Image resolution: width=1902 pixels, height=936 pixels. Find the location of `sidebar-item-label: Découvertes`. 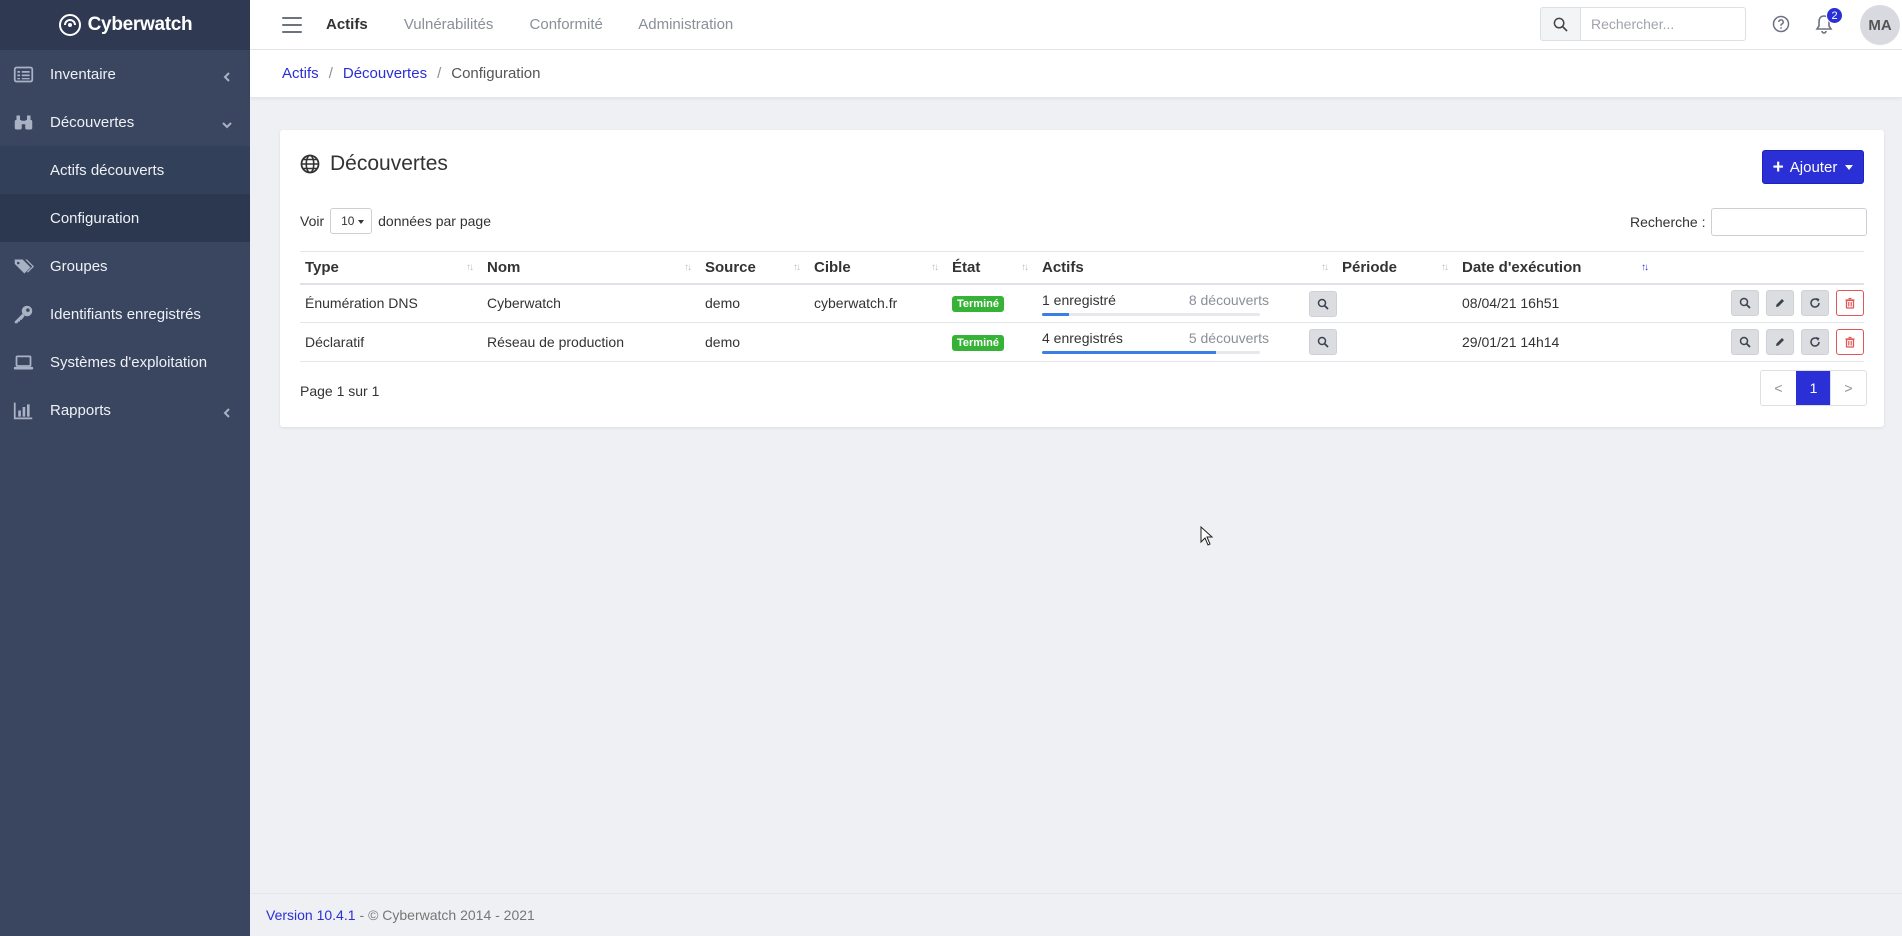

sidebar-item-label: Découvertes is located at coordinates (92, 122).